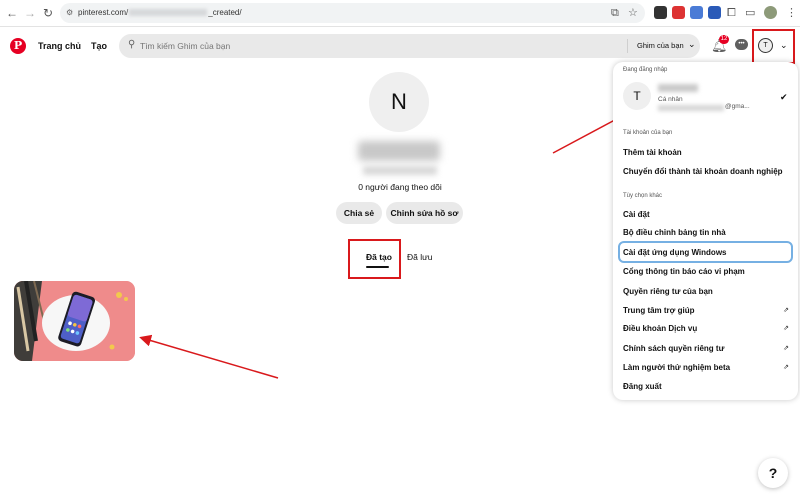  I want to click on home-feed-tuner-item: Bộ điều chỉnh bảng tin nhà, so click(674, 232).